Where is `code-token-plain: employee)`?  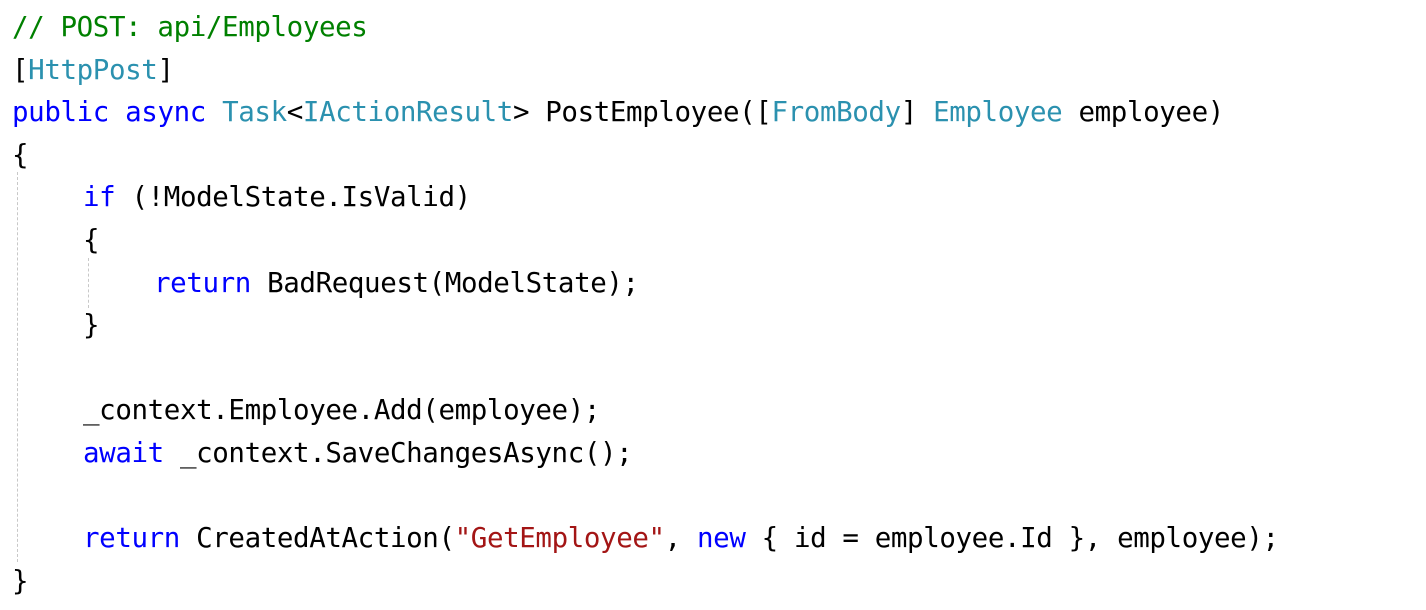
code-token-plain: employee) is located at coordinates (1143, 112).